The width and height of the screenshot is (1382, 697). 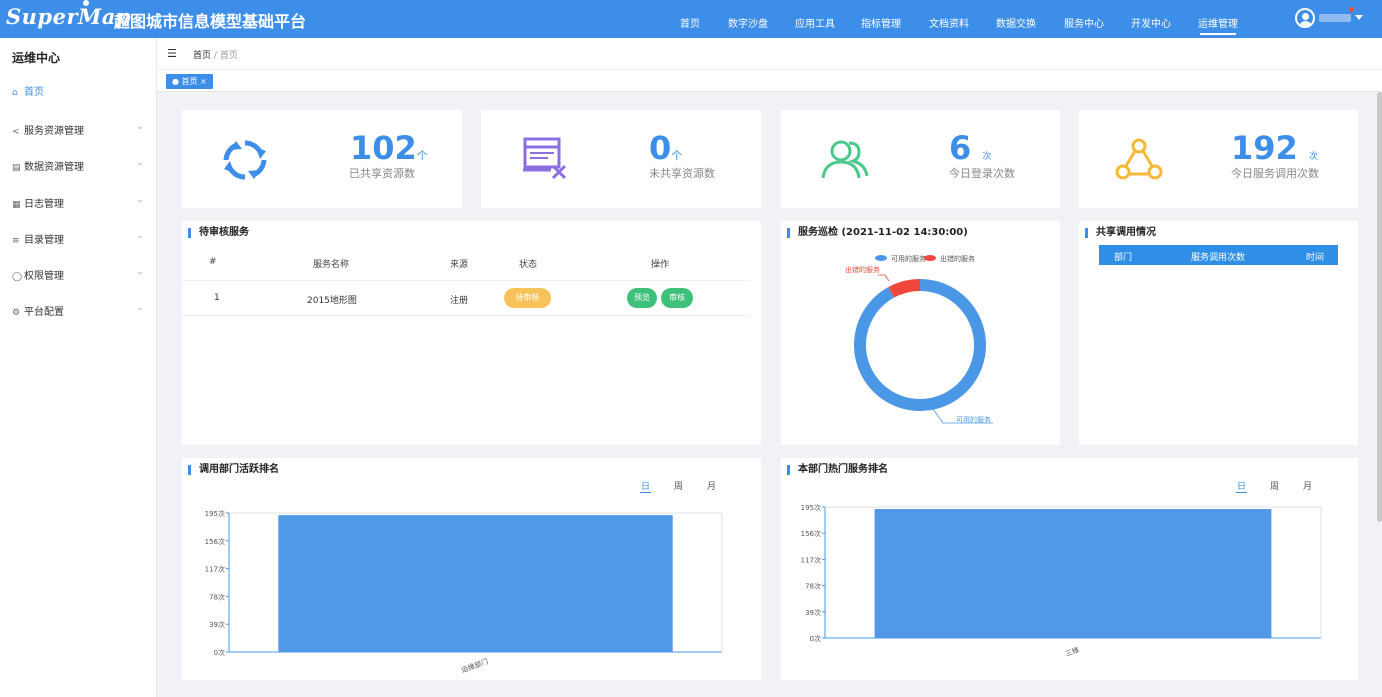 I want to click on user-icon: ◯, so click(x=17, y=277).